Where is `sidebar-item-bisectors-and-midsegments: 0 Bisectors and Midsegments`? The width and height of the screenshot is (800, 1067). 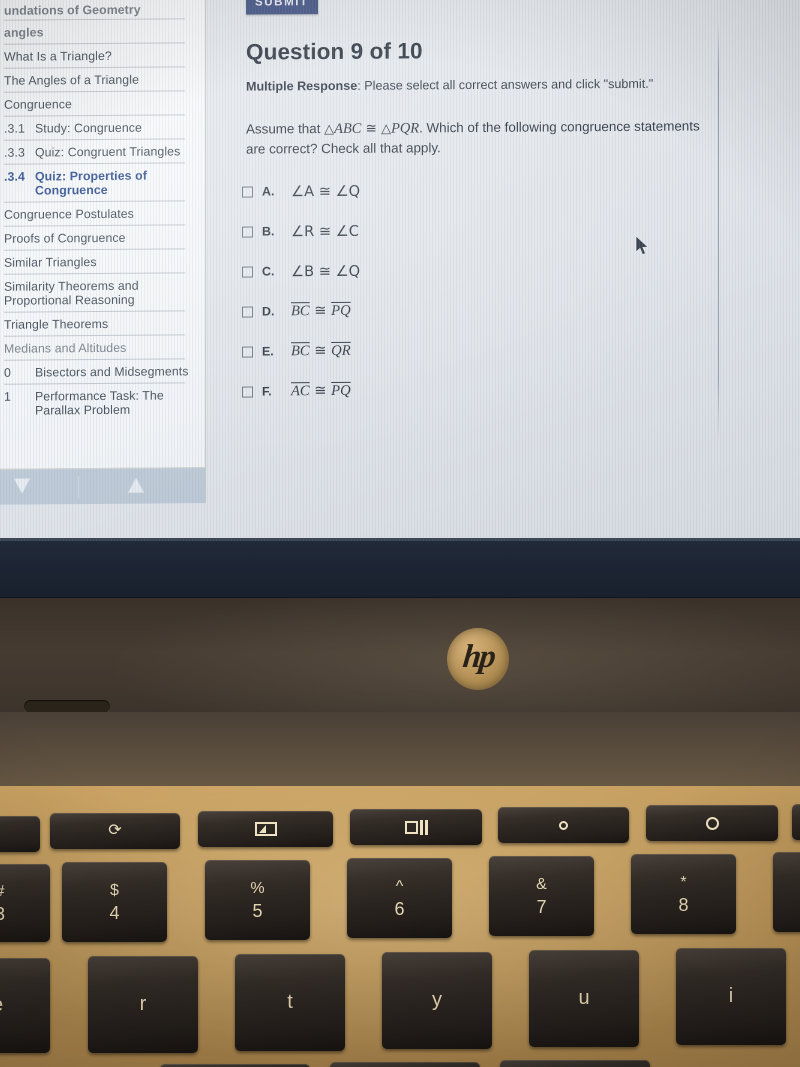
sidebar-item-bisectors-and-midsegments: 0 Bisectors and Midsegments is located at coordinates (99, 372).